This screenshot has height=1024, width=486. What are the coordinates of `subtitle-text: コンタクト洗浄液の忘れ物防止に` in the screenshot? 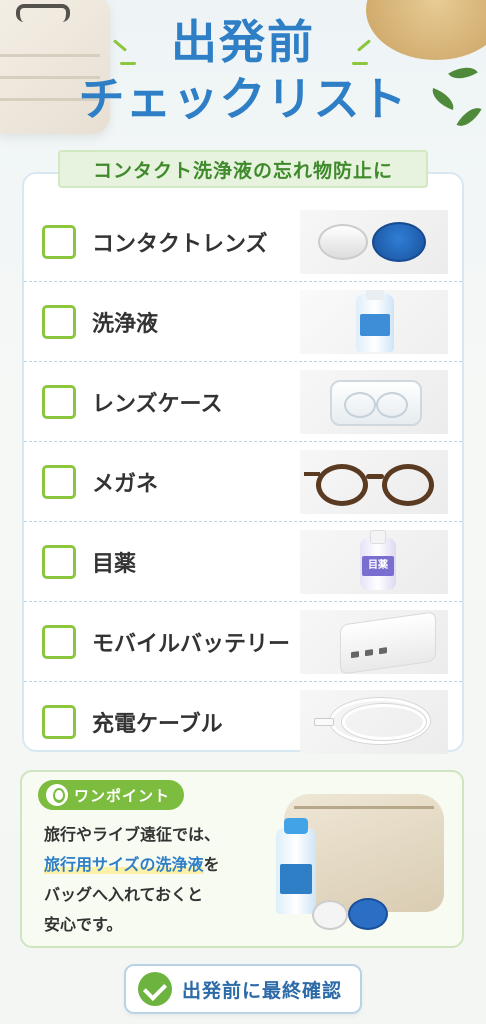 It's located at (242, 170).